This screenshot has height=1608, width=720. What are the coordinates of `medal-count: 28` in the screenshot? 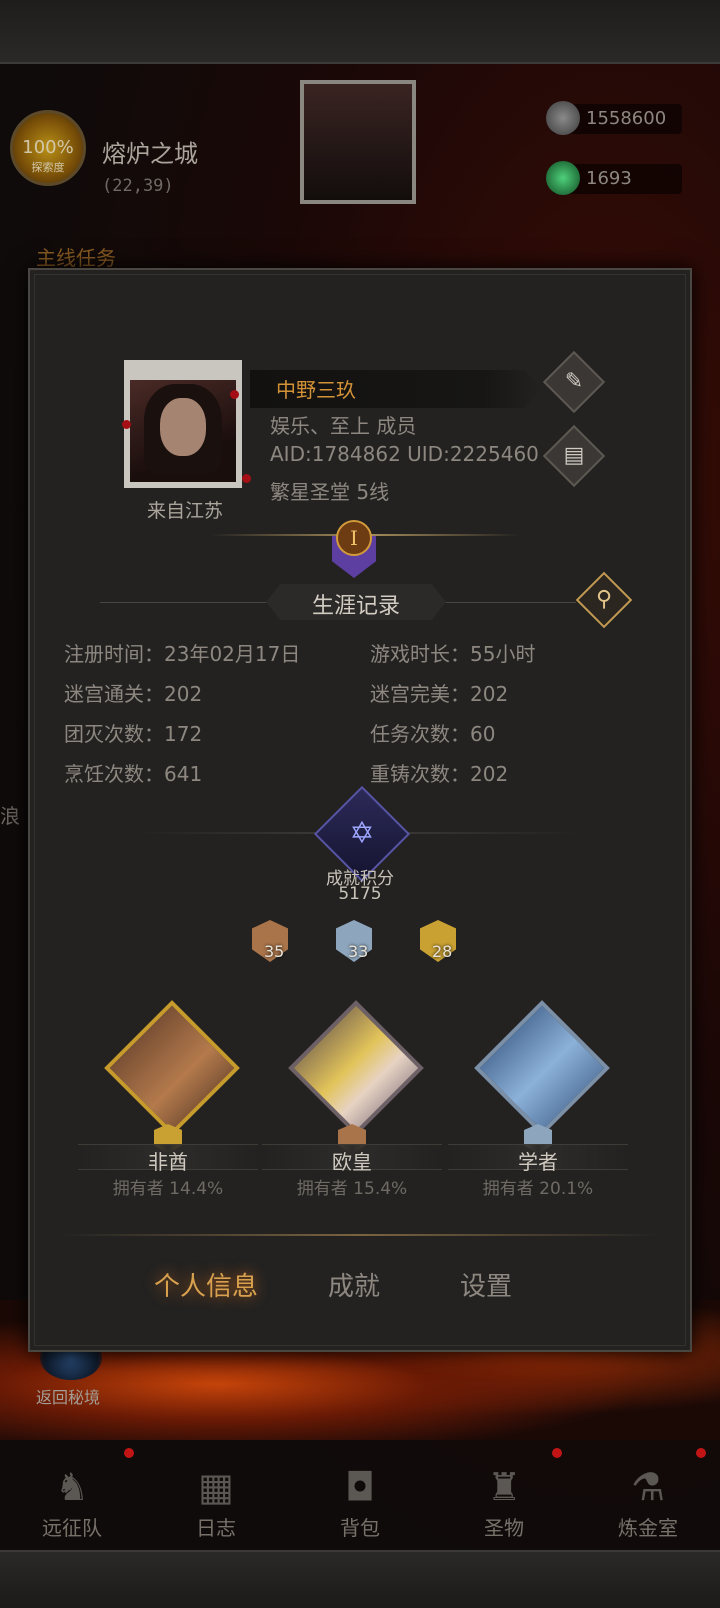 It's located at (442, 951).